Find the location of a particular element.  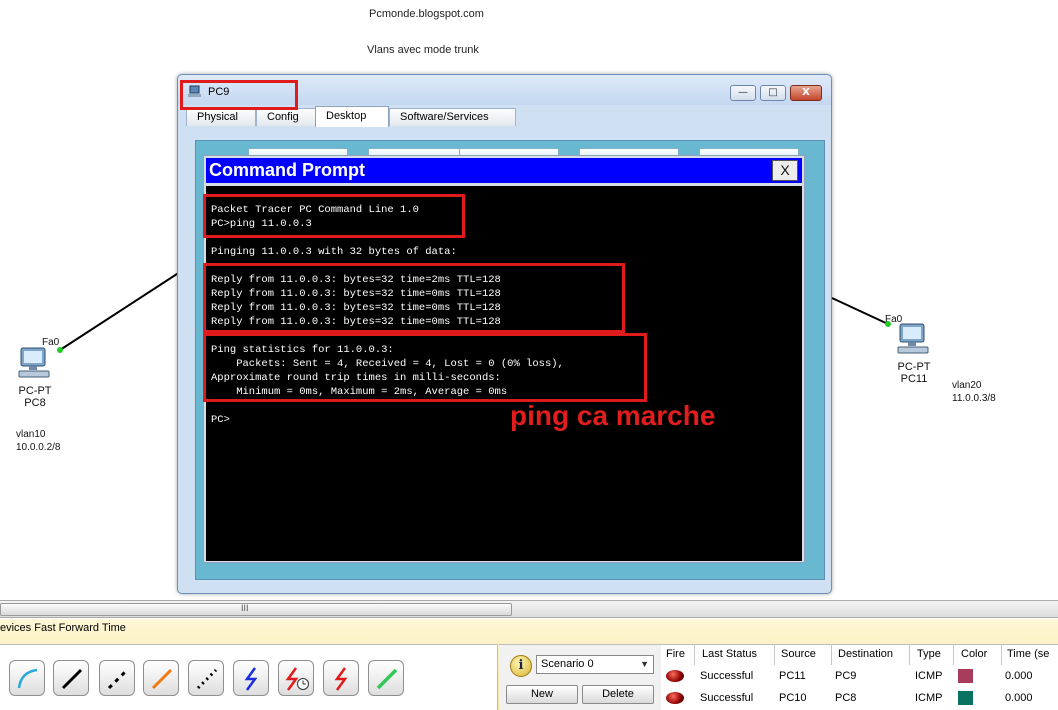

terminal-line: Pinging 11.0.0.3 with 32 bytes of data: is located at coordinates (334, 252).